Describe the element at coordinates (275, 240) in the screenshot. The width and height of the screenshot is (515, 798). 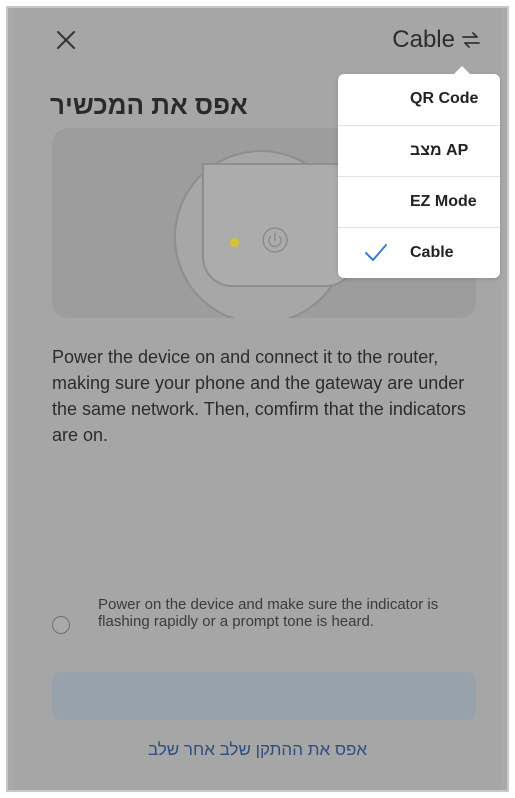
I see `power-icon` at that location.